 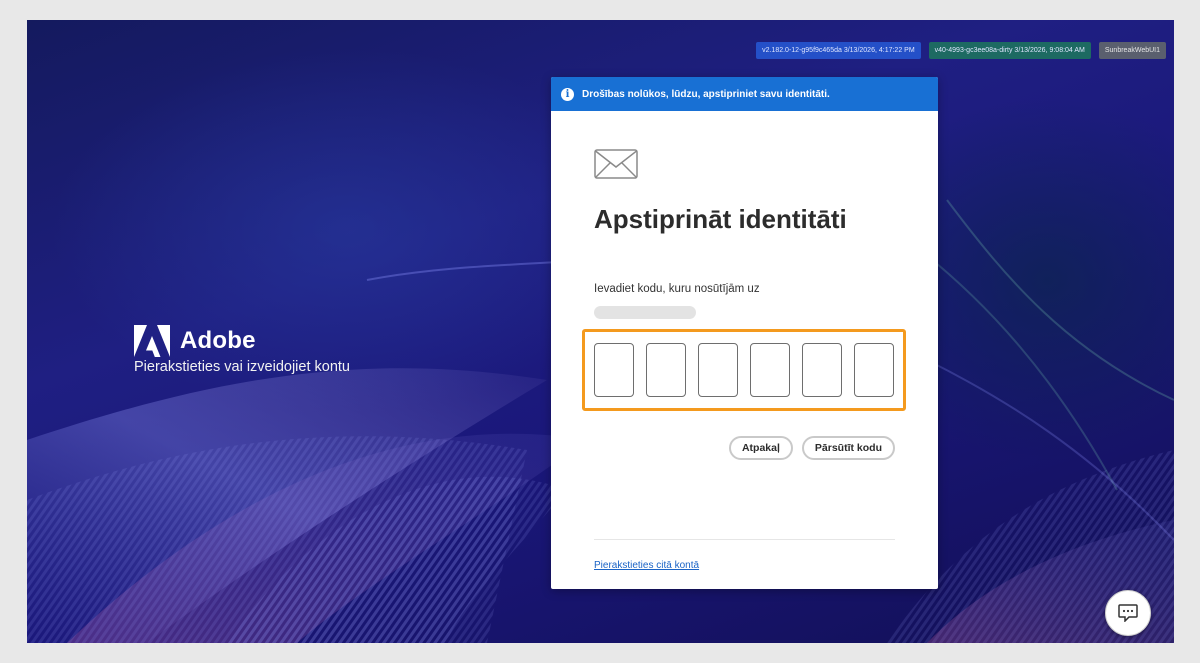 I want to click on code-instructions: Ievadiet kodu, kuru nosūtījām uz, so click(x=677, y=289).